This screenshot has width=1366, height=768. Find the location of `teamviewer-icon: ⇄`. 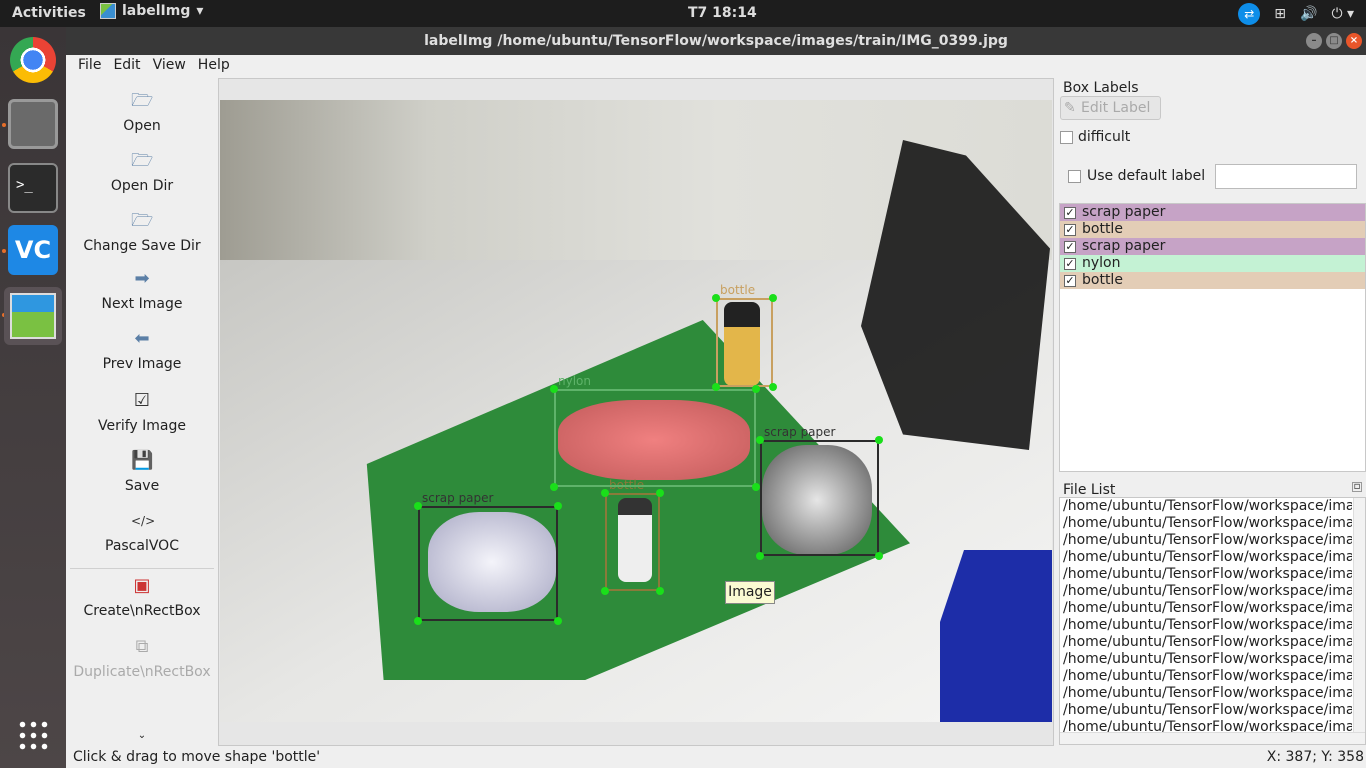

teamviewer-icon: ⇄ is located at coordinates (1249, 14).